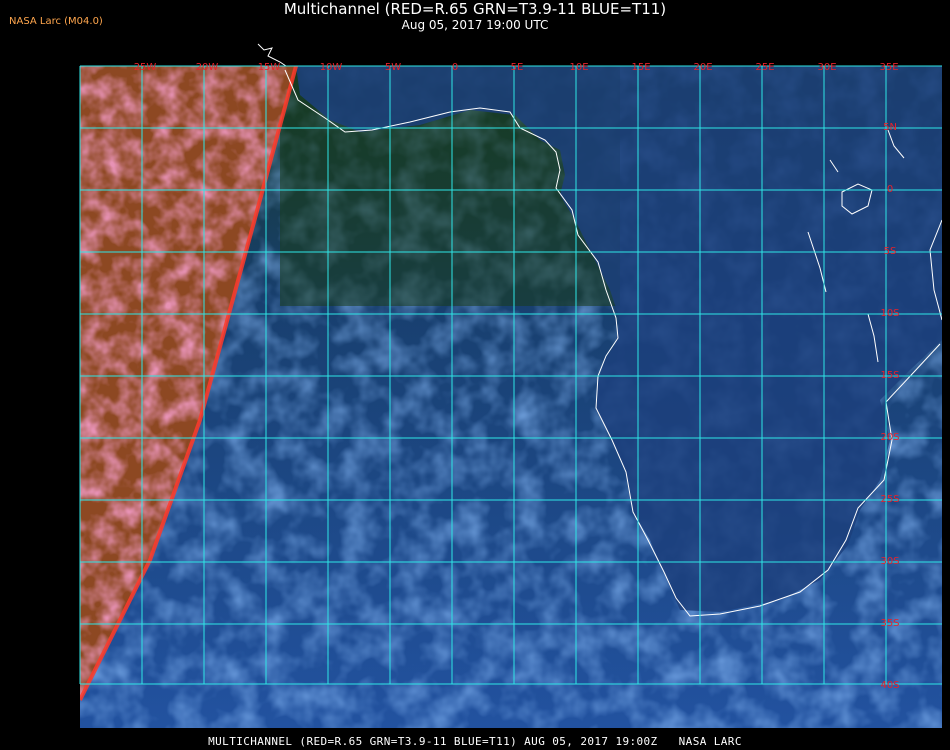 The width and height of the screenshot is (950, 750). Describe the element at coordinates (145, 67) in the screenshot. I see `lon-label: 25W` at that location.